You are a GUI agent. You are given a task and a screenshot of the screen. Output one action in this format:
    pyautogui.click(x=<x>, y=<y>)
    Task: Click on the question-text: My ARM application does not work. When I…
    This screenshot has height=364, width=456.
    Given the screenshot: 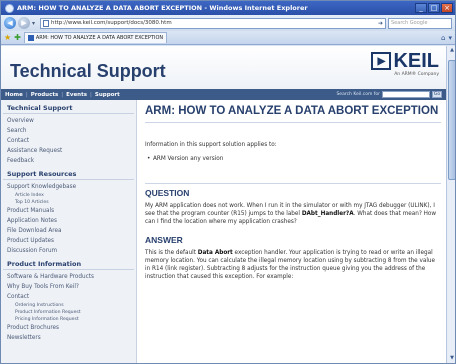 What is the action you would take?
    pyautogui.click(x=293, y=214)
    